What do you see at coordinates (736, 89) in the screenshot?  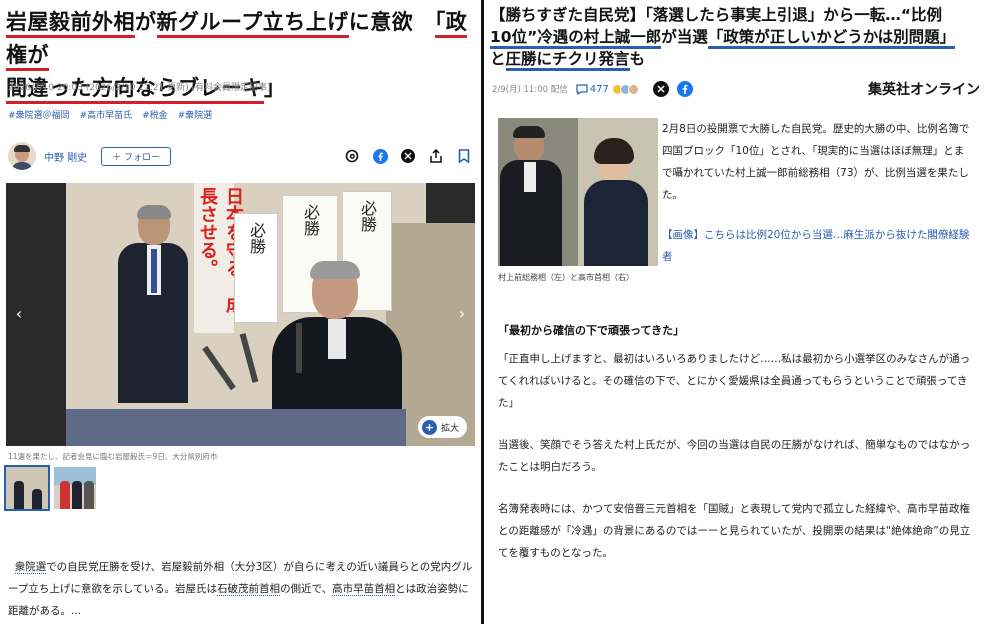 I see `article-meta: 2/9(月) 11:00 配信 477 集英社オンライン` at bounding box center [736, 89].